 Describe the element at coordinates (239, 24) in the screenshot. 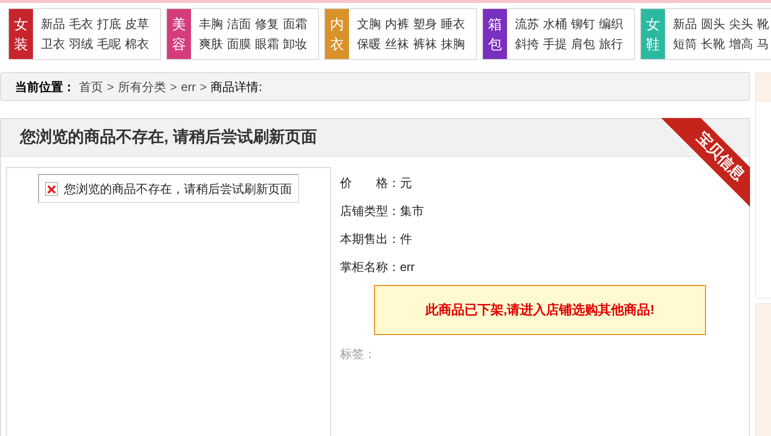

I see `category-link: 洁面` at that location.